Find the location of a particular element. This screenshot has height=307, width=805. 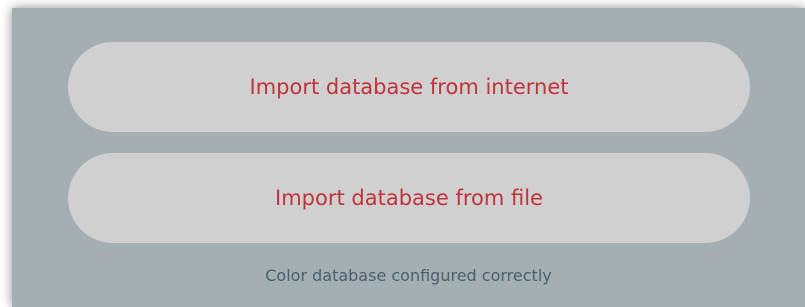

status-message: Color database configured correctly is located at coordinates (408, 275).